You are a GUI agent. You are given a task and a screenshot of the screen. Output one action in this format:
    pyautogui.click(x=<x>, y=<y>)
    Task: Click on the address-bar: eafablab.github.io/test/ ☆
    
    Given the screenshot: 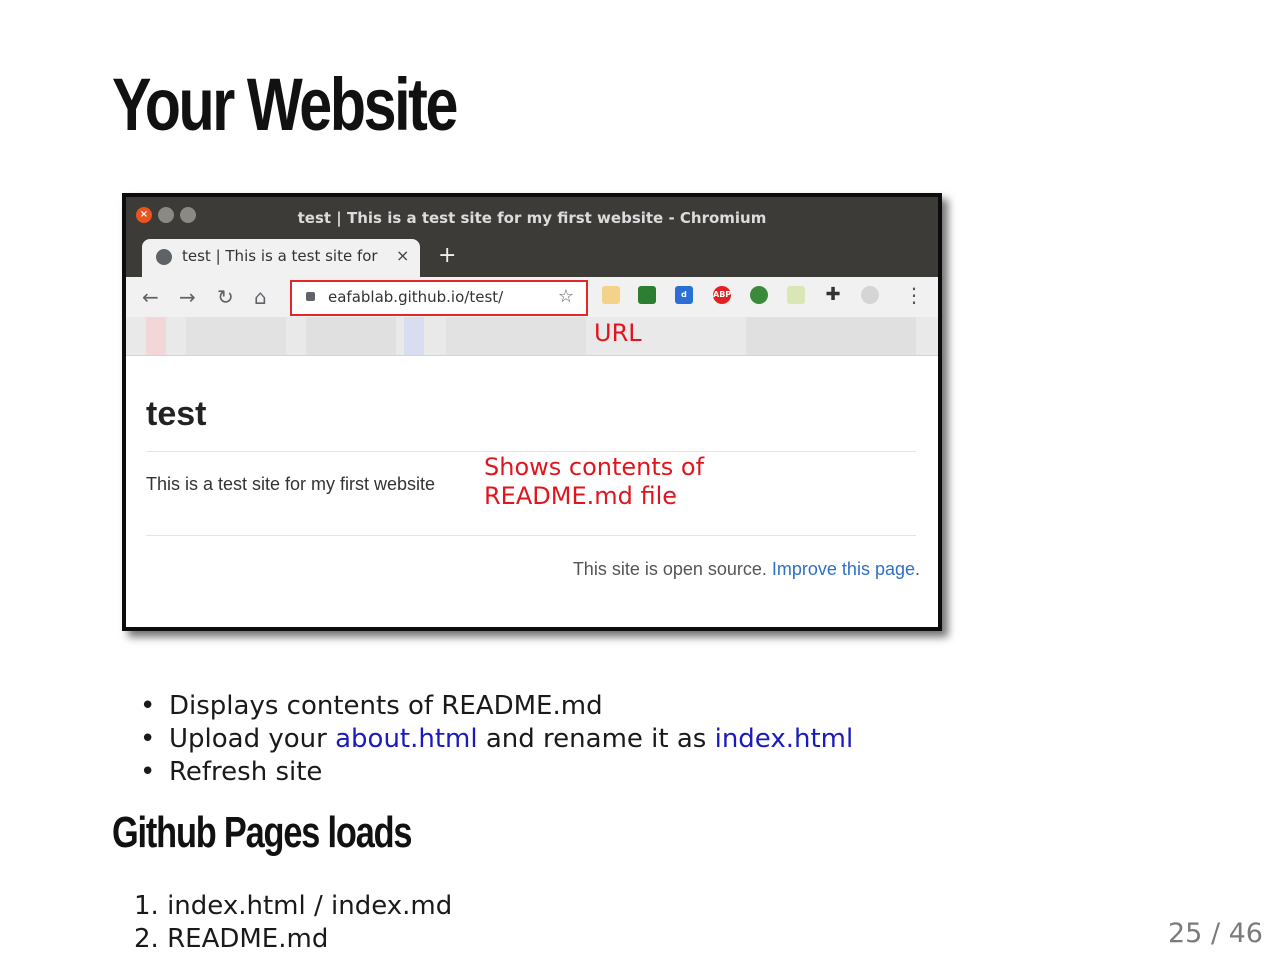 What is the action you would take?
    pyautogui.click(x=439, y=298)
    